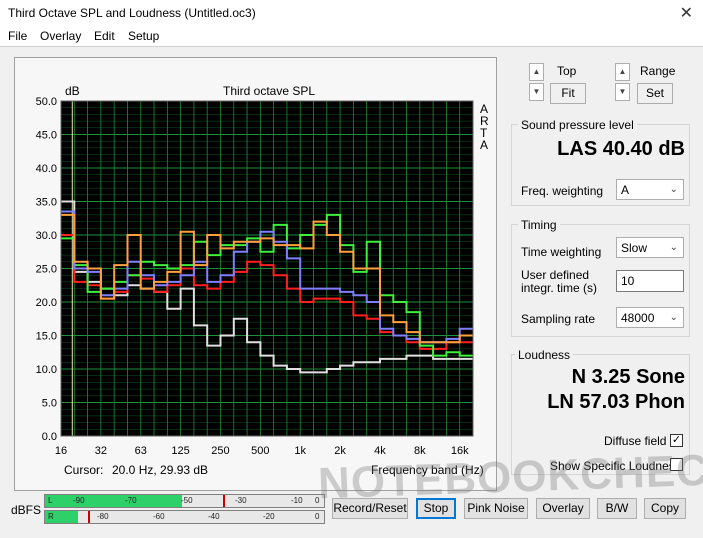 This screenshot has width=703, height=538. What do you see at coordinates (141, 451) in the screenshot?
I see `x-tick-label: 63` at bounding box center [141, 451].